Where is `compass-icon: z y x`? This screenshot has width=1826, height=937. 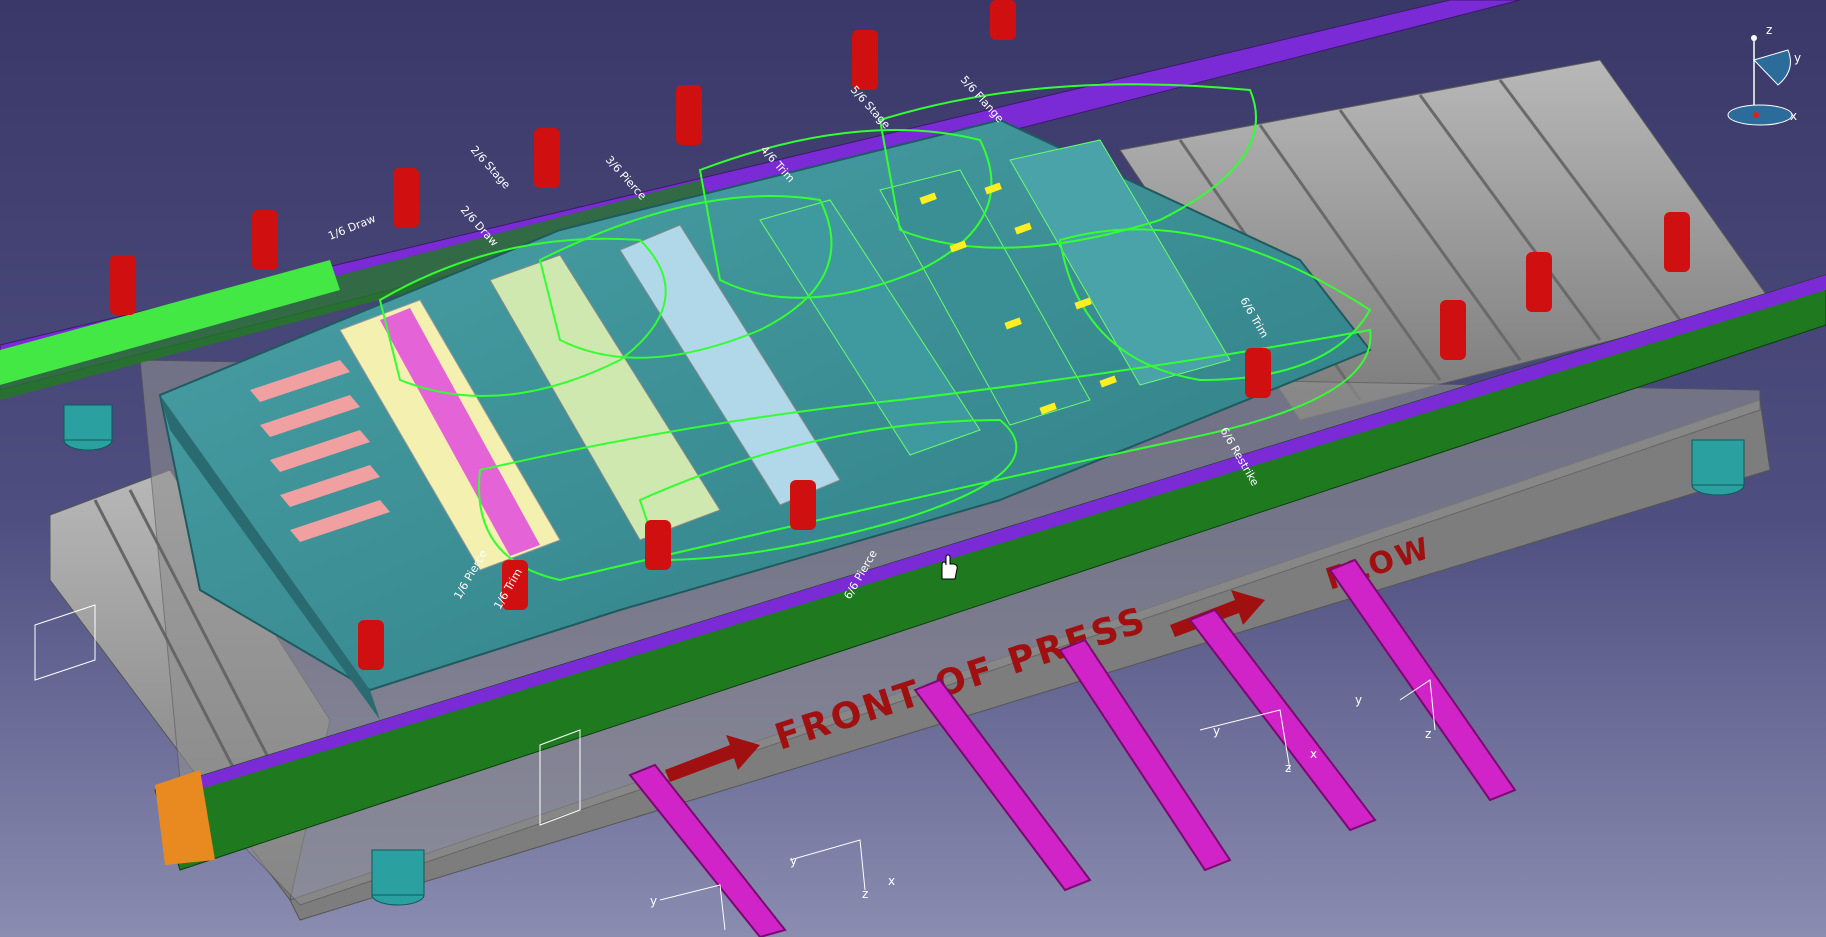 compass-icon: z y x is located at coordinates (1763, 75).